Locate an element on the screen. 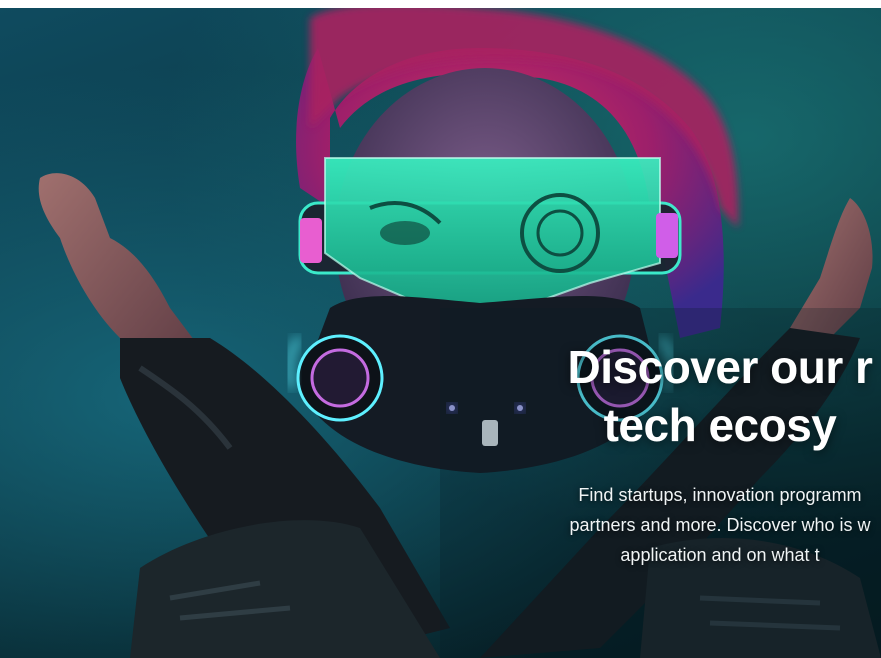 The height and width of the screenshot is (658, 881). hero-description-line: application and on what t is located at coordinates (720, 555).